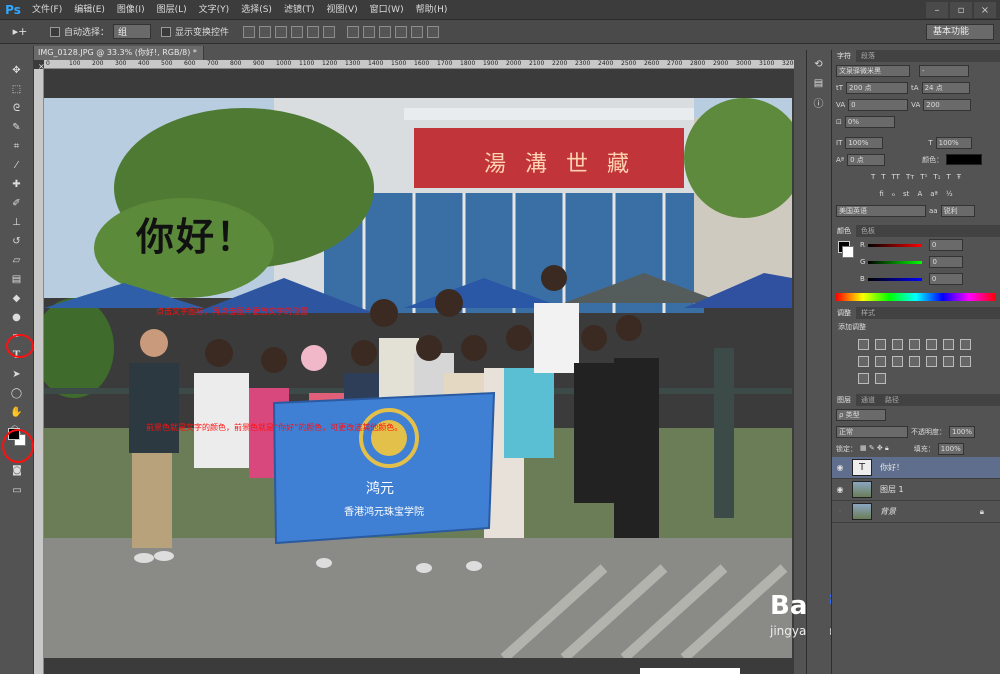 This screenshot has width=1000, height=674. What do you see at coordinates (950, 448) in the screenshot?
I see `fill-field: 100%` at bounding box center [950, 448].